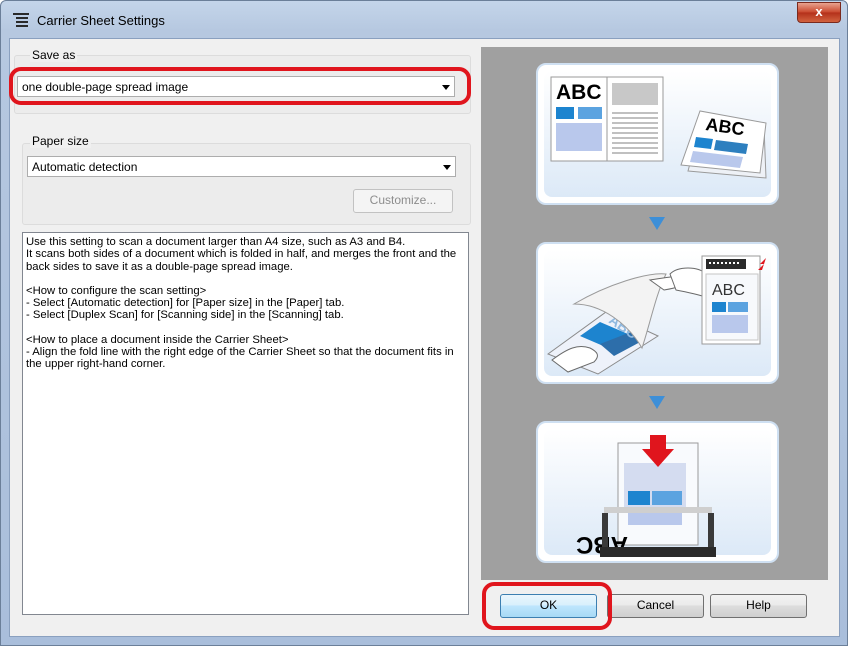 The width and height of the screenshot is (848, 646). I want to click on illustration-step-1: ABC ABC, so click(657, 134).